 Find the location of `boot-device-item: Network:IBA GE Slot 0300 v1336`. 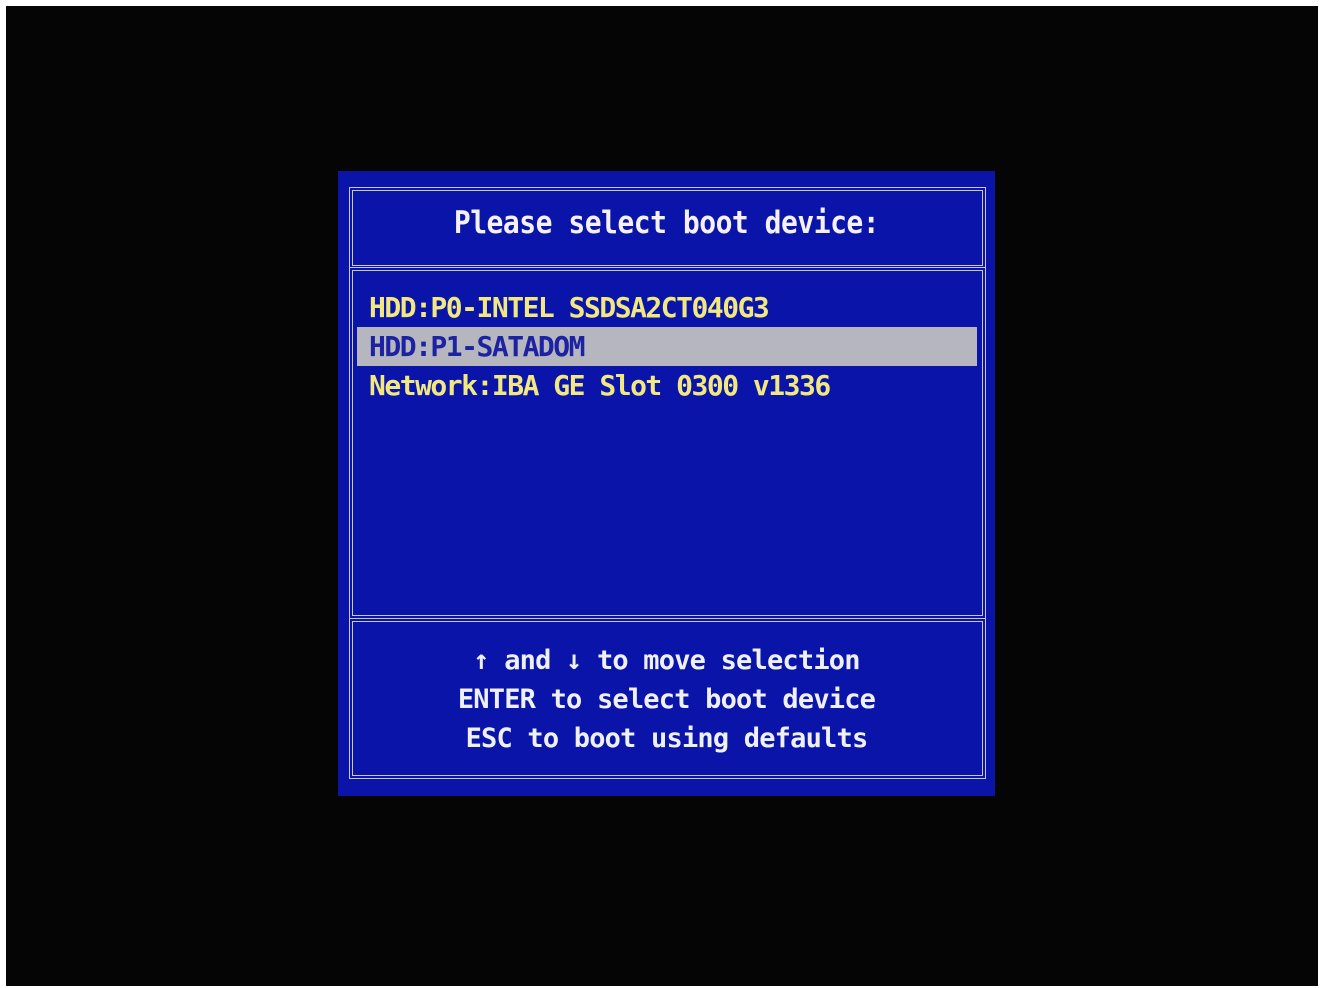

boot-device-item: Network:IBA GE Slot 0300 v1336 is located at coordinates (667, 385).